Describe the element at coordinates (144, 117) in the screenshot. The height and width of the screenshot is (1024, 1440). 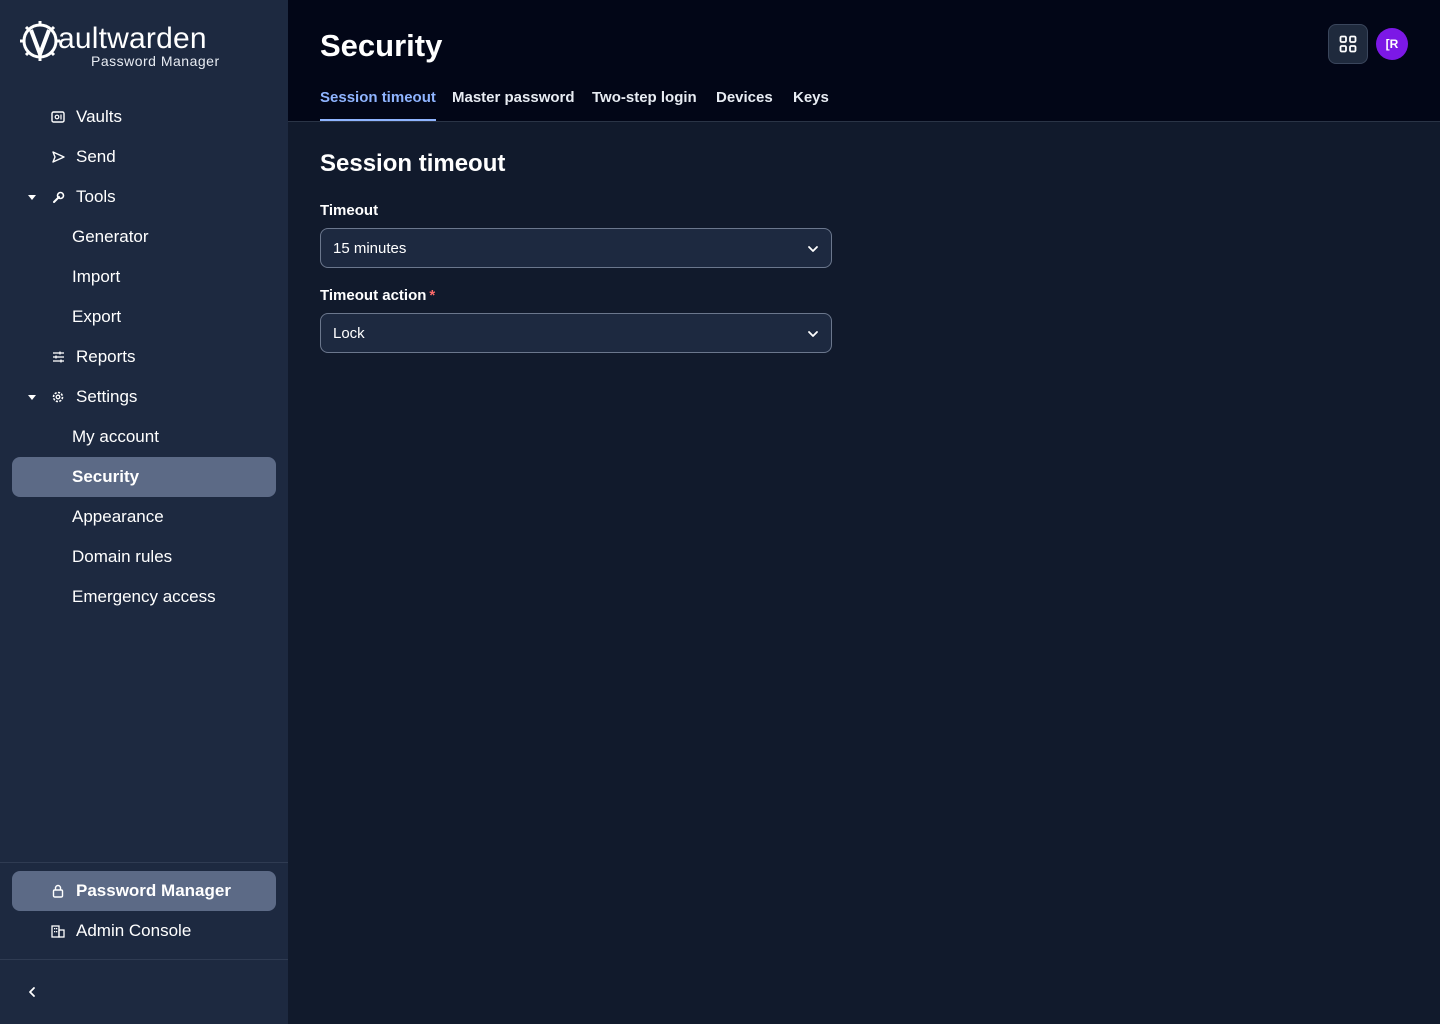
I see `sidebar-item-vaults: Vaults` at that location.